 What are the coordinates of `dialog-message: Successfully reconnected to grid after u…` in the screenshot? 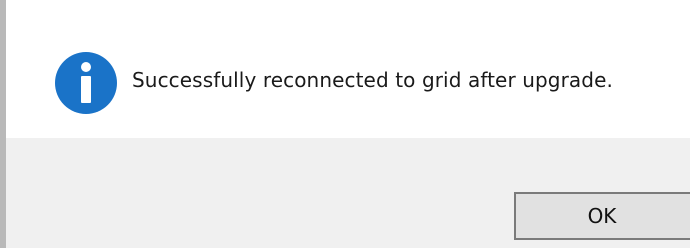 It's located at (372, 80).